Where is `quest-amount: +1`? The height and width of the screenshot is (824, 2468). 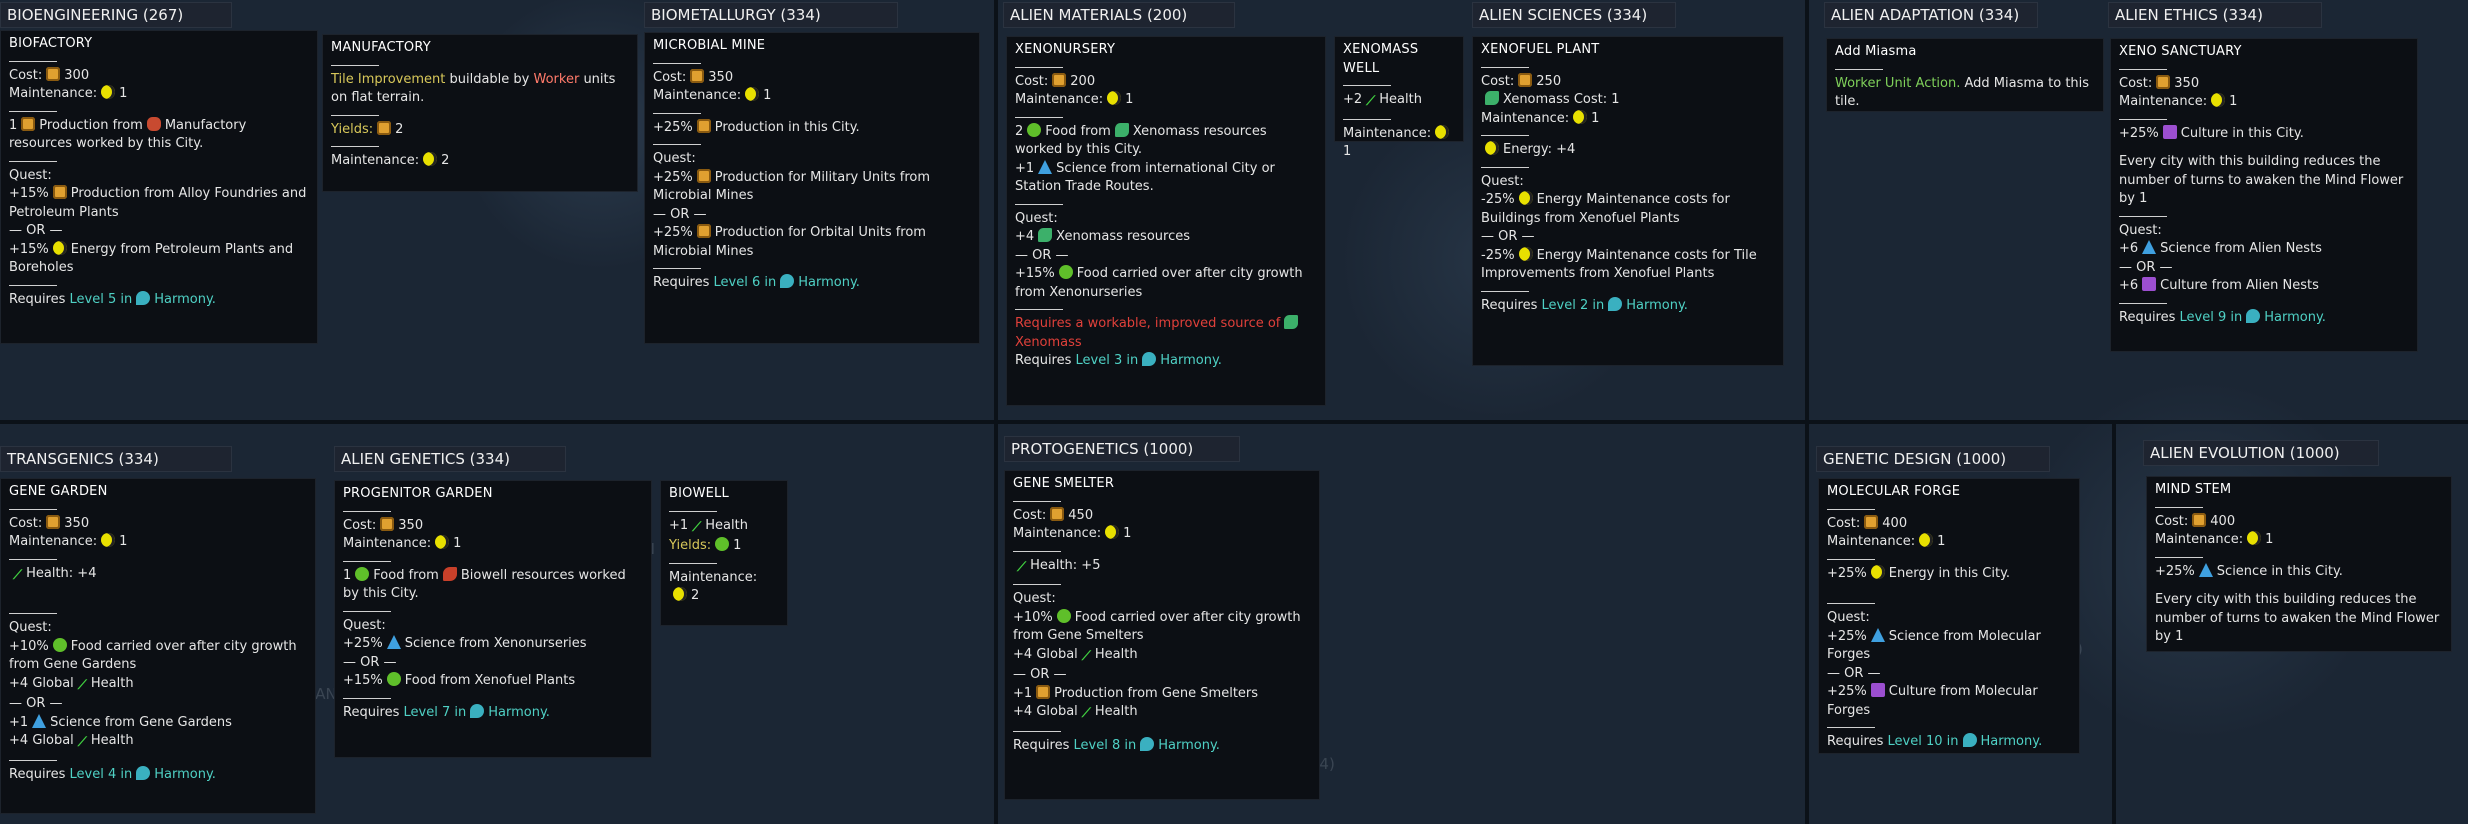 quest-amount: +1 is located at coordinates (19, 722).